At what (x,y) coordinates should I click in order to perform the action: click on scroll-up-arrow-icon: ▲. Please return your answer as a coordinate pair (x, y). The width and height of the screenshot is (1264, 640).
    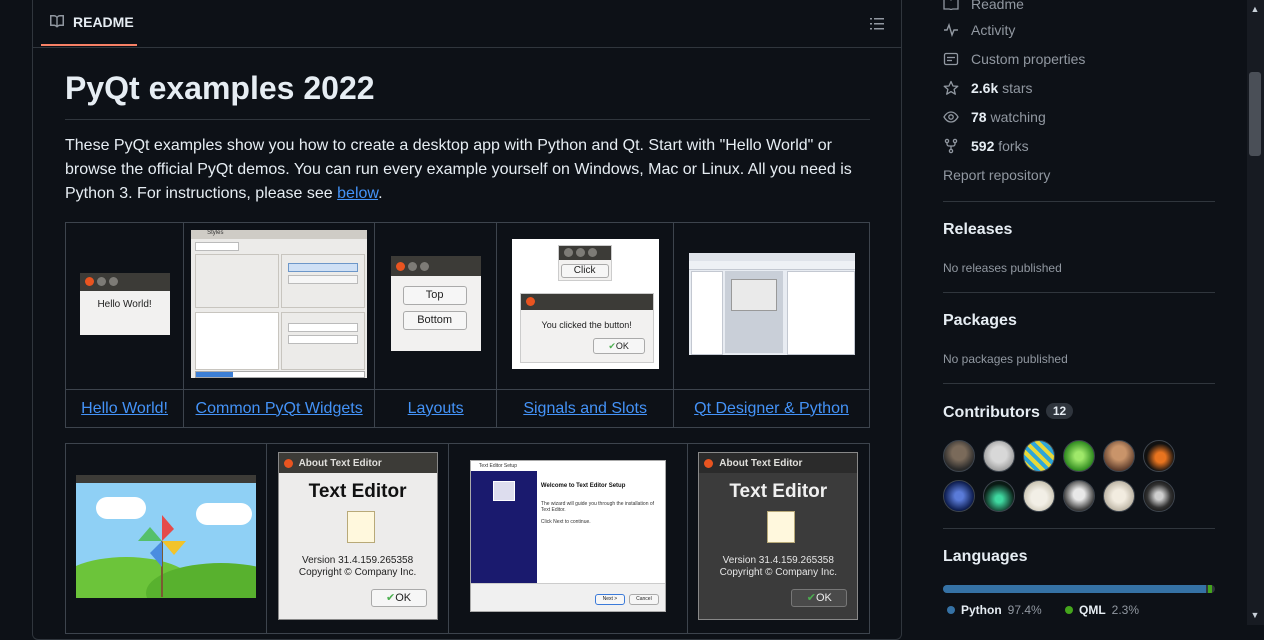
    Looking at the image, I should click on (1255, 9).